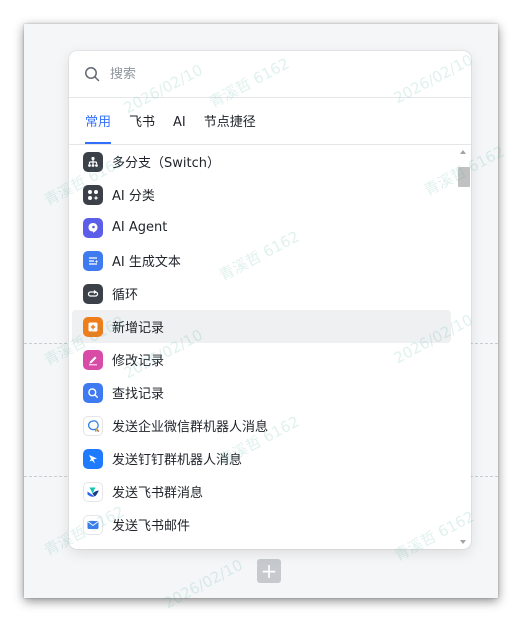 The width and height of the screenshot is (522, 622). What do you see at coordinates (261, 326) in the screenshot?
I see `list-item: 新增记录` at bounding box center [261, 326].